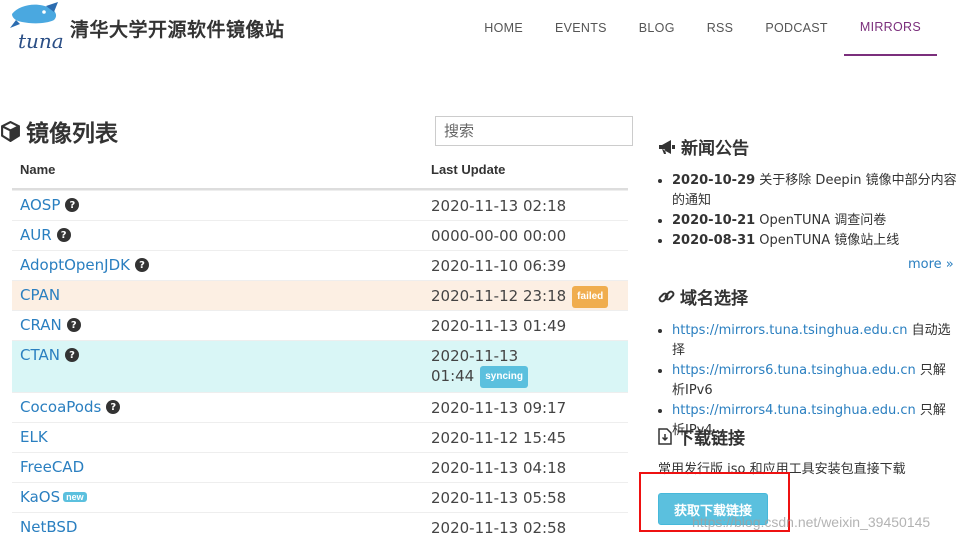 This screenshot has width=975, height=541. I want to click on cube-icon, so click(10, 131).